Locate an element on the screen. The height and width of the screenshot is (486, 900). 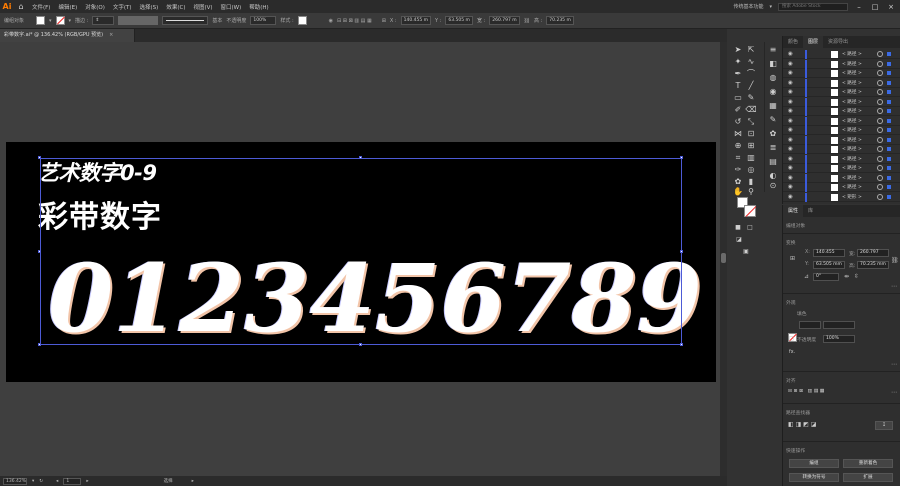
more-options-icon: ⋯ is located at coordinates (894, 364).